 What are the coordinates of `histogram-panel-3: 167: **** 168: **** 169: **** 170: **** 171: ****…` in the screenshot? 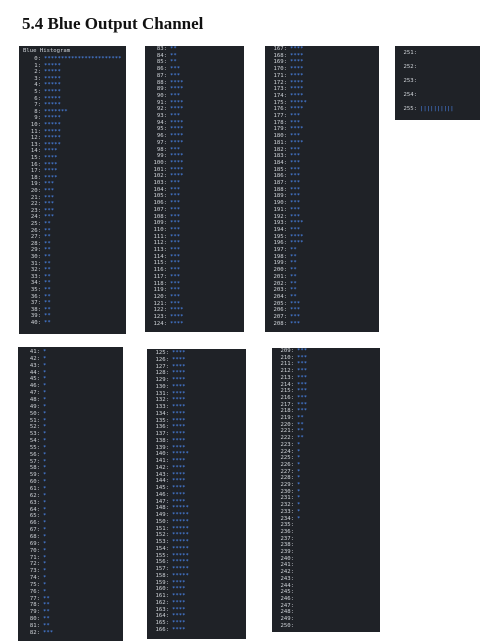 It's located at (322, 189).